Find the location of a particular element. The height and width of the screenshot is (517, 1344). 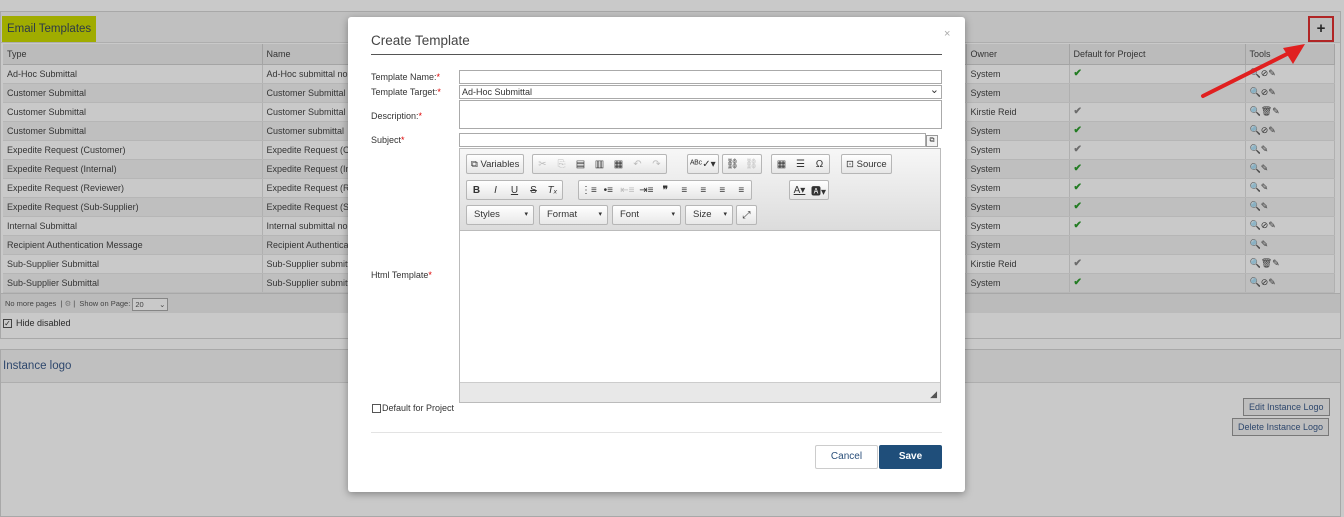

checkbox-icon is located at coordinates (376, 409).